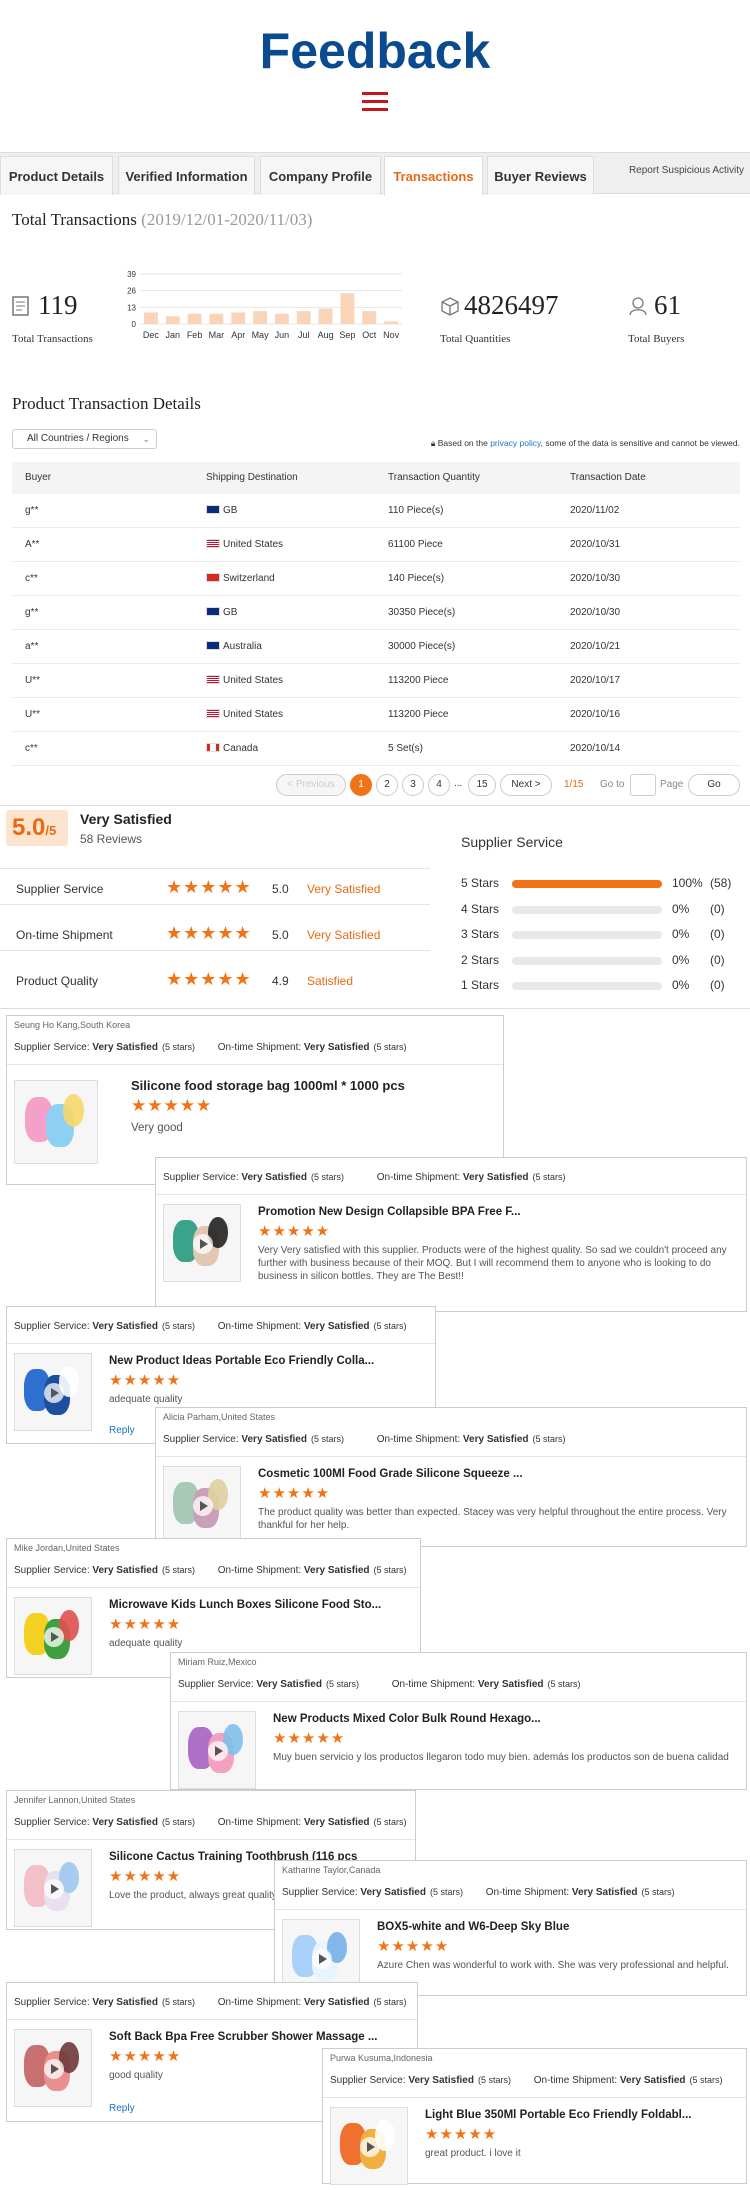 This screenshot has height=2190, width=750. What do you see at coordinates (84, 439) in the screenshot?
I see `country-filter-select: All Countries / Regions ⌄` at bounding box center [84, 439].